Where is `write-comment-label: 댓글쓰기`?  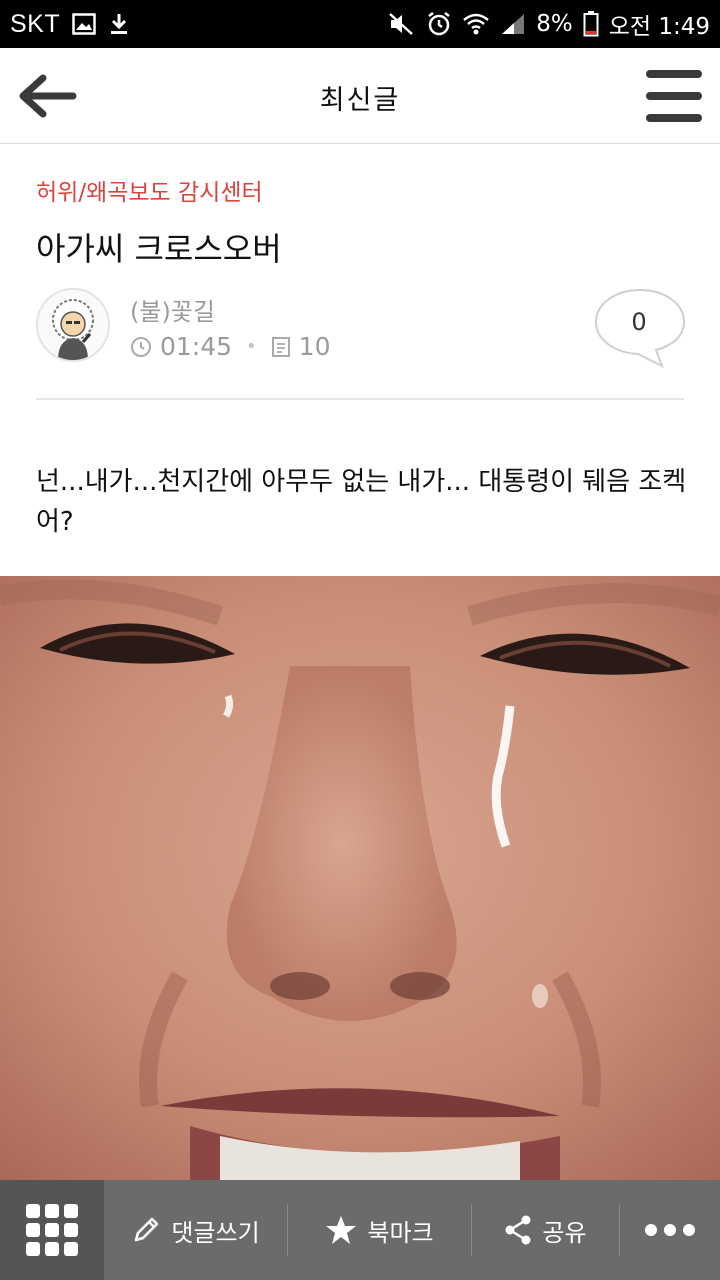 write-comment-label: 댓글쓰기 is located at coordinates (215, 1232).